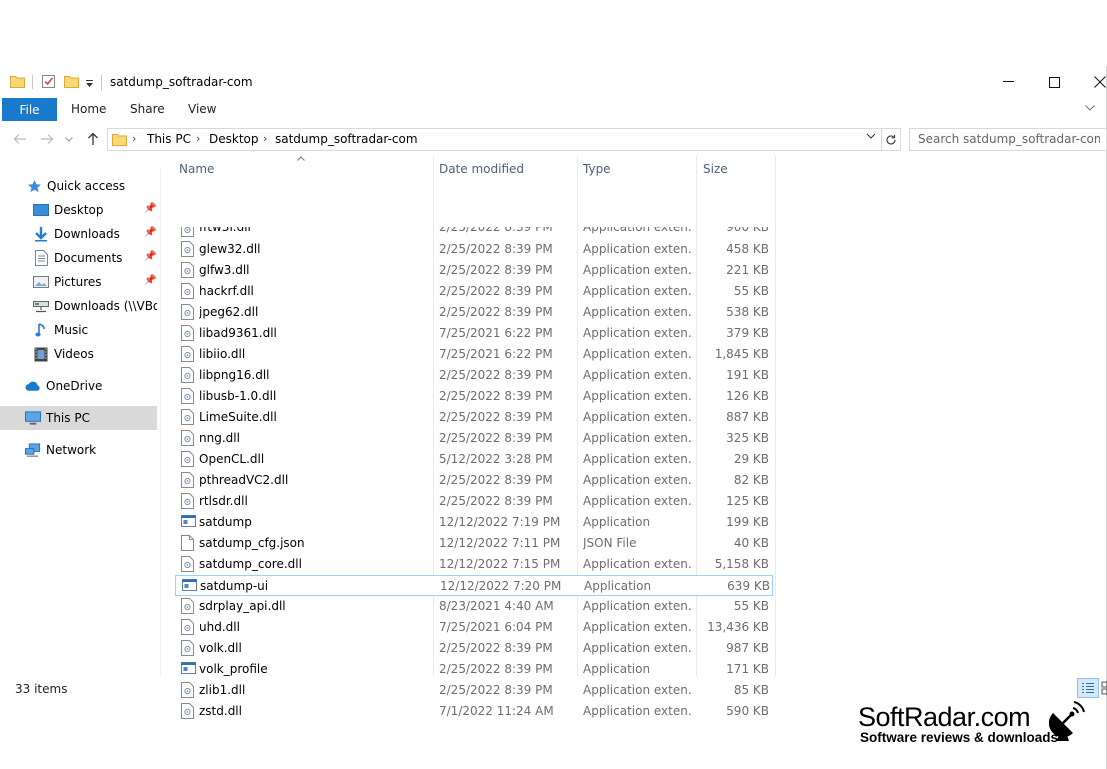 The width and height of the screenshot is (1107, 769). I want to click on new-folder-icon, so click(71, 82).